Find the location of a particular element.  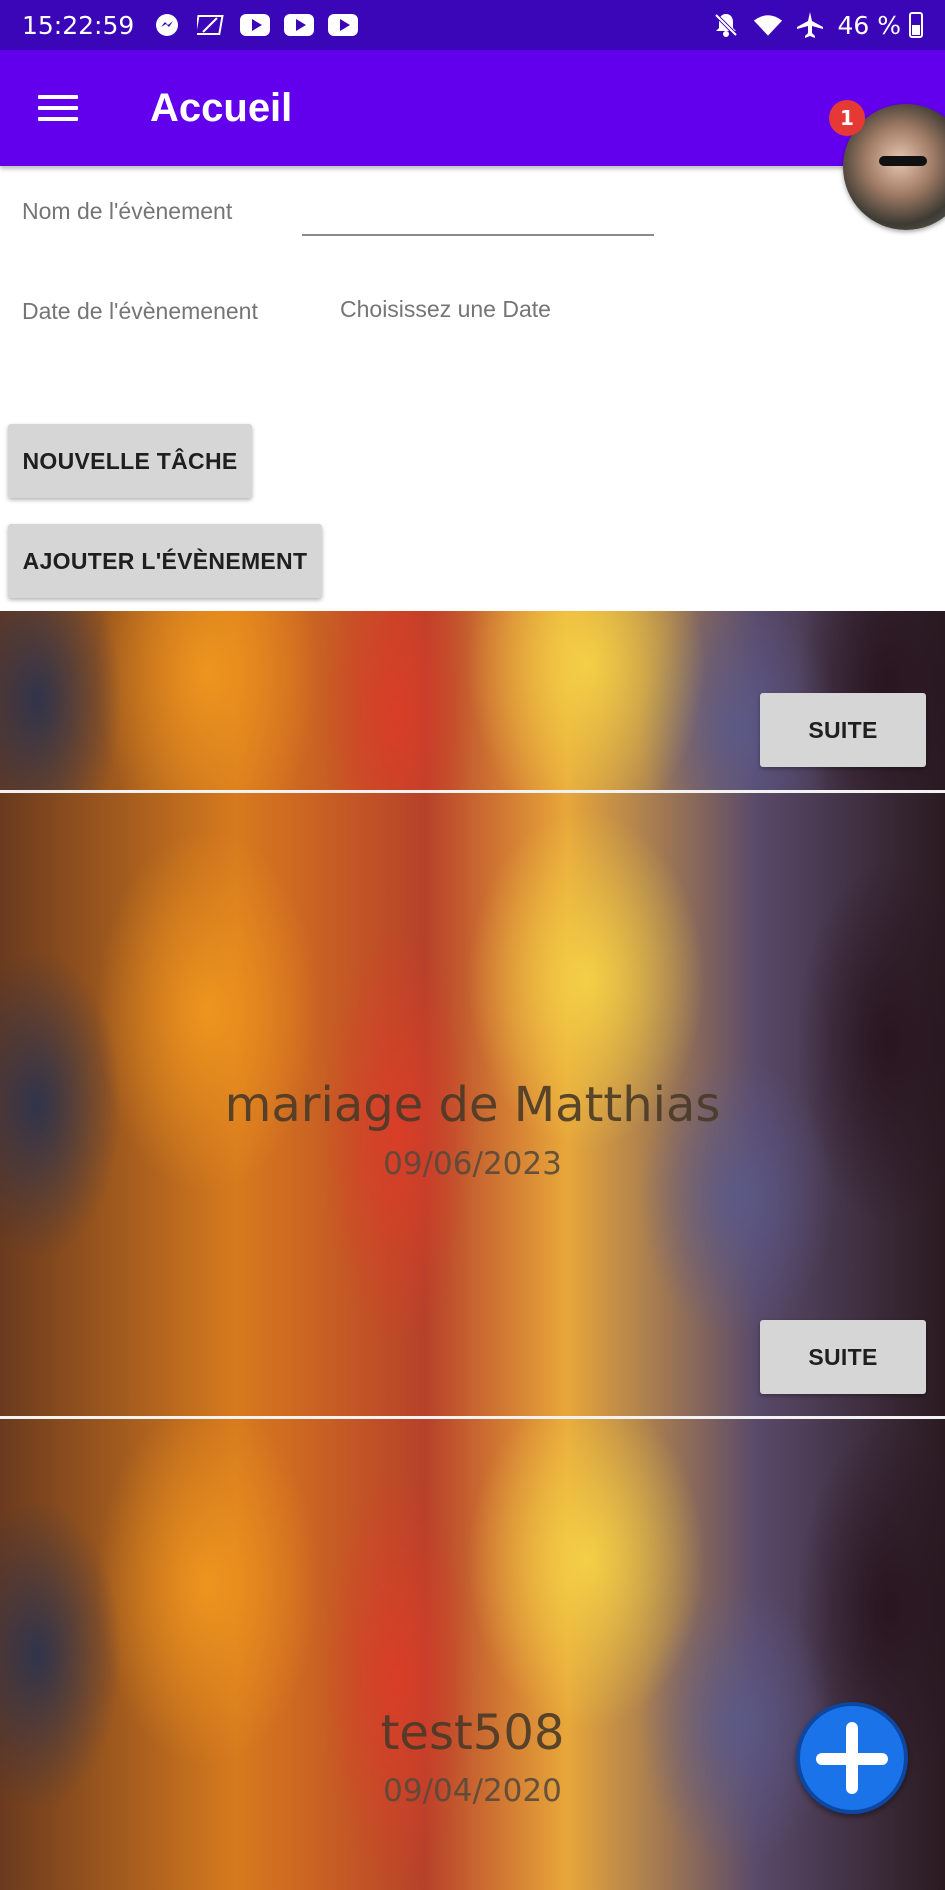

event-name-input is located at coordinates (478, 216).